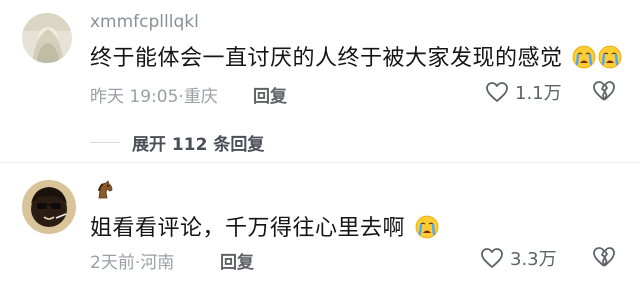  I want to click on username, so click(105, 192).